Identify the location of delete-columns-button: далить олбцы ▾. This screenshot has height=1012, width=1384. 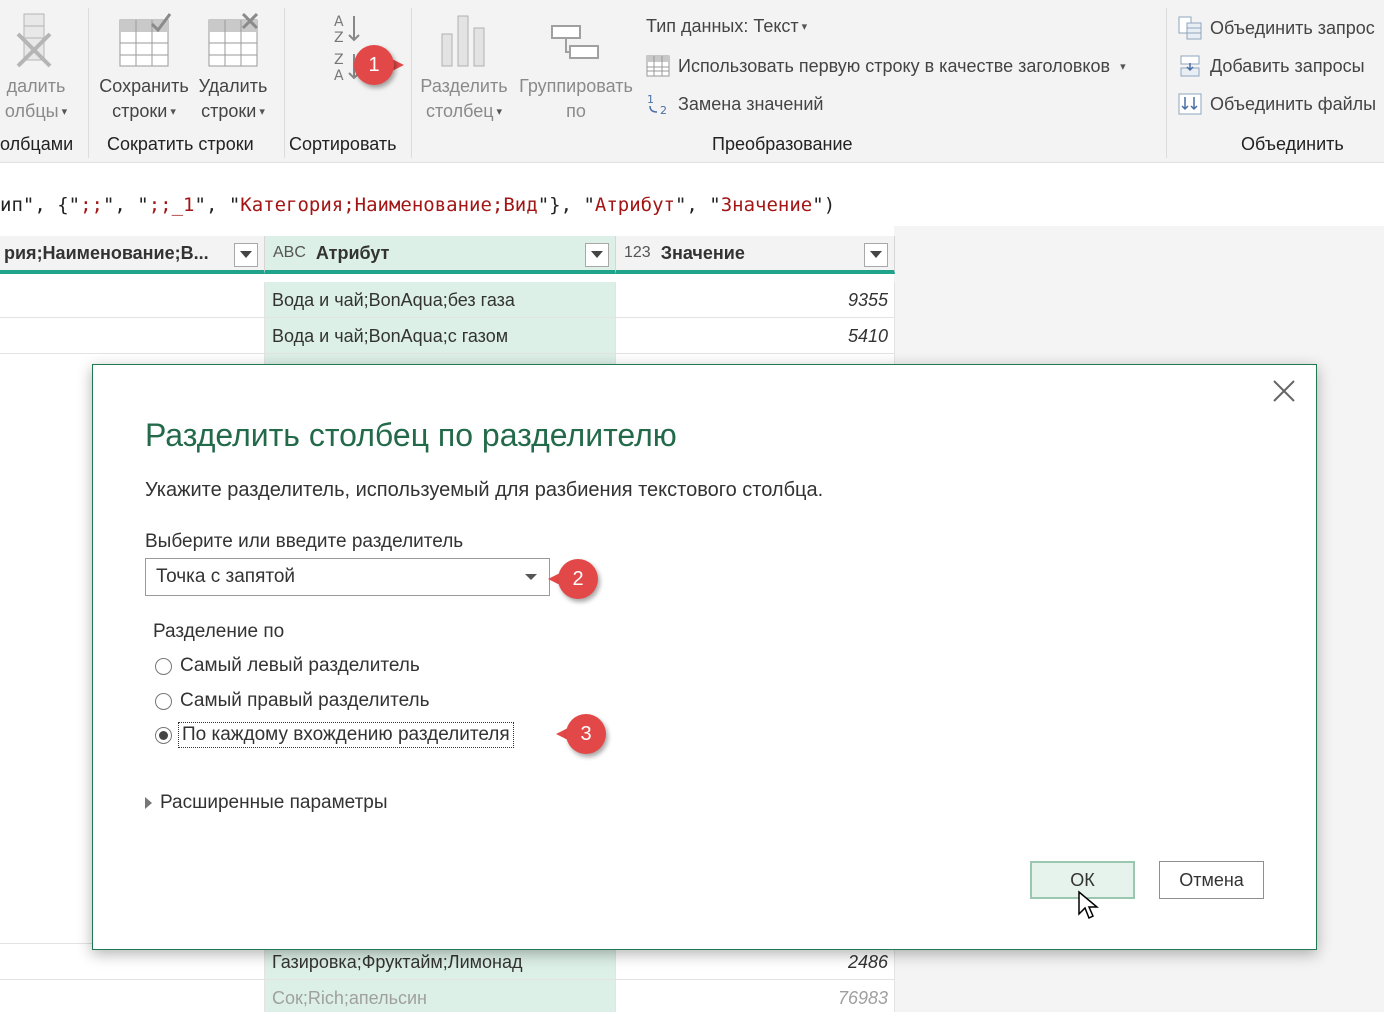
(38, 68).